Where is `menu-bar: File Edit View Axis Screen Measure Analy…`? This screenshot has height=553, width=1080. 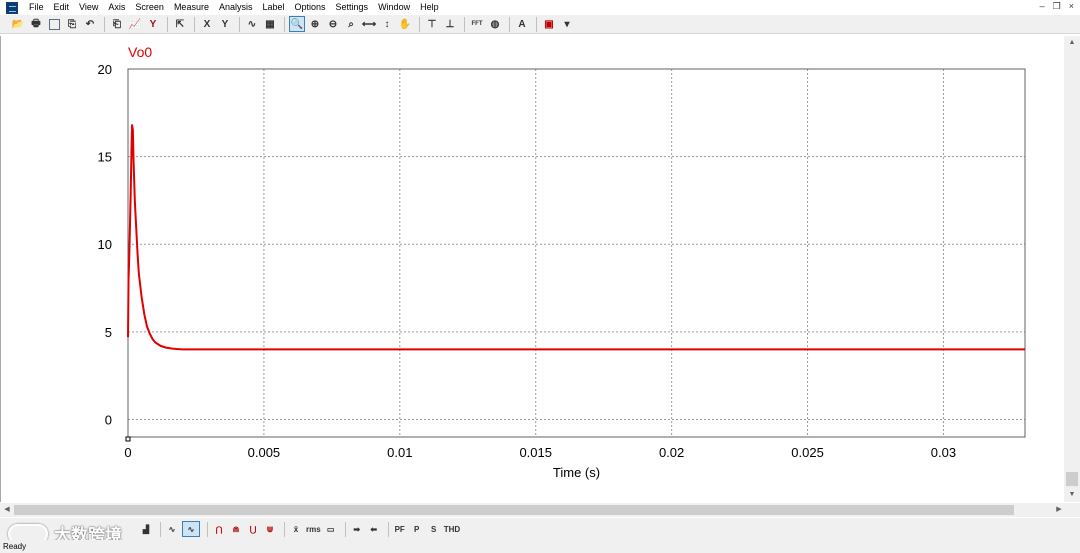
menu-bar: File Edit View Axis Screen Measure Analy… is located at coordinates (540, 7).